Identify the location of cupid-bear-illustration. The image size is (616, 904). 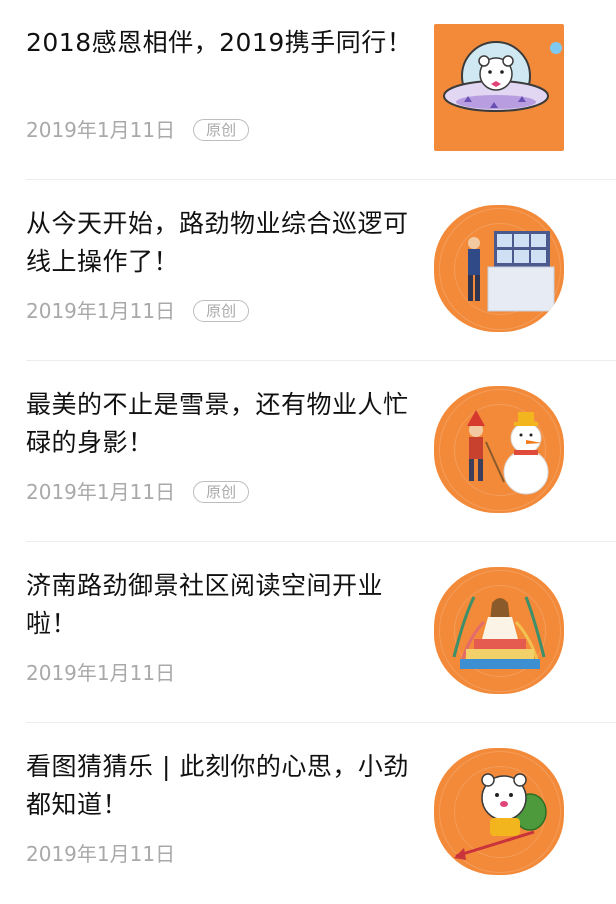
(499, 811).